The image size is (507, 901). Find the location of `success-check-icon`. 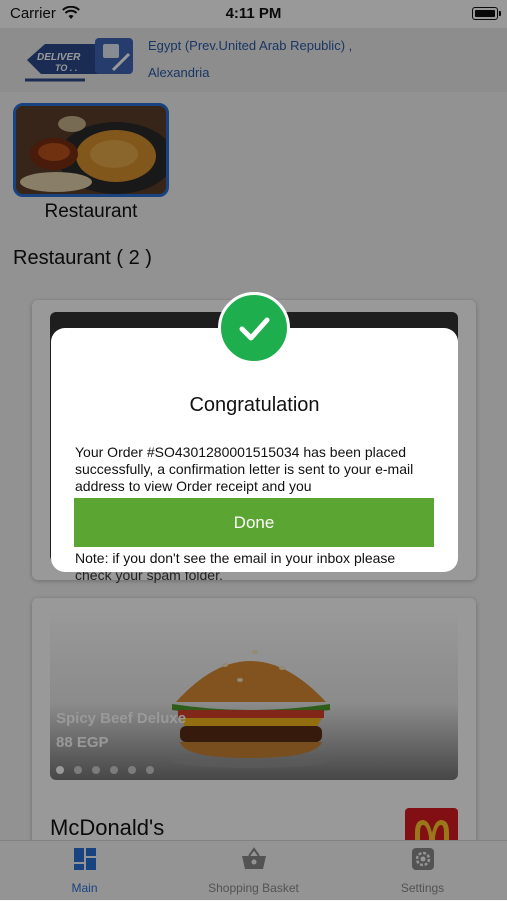

success-check-icon is located at coordinates (254, 328).